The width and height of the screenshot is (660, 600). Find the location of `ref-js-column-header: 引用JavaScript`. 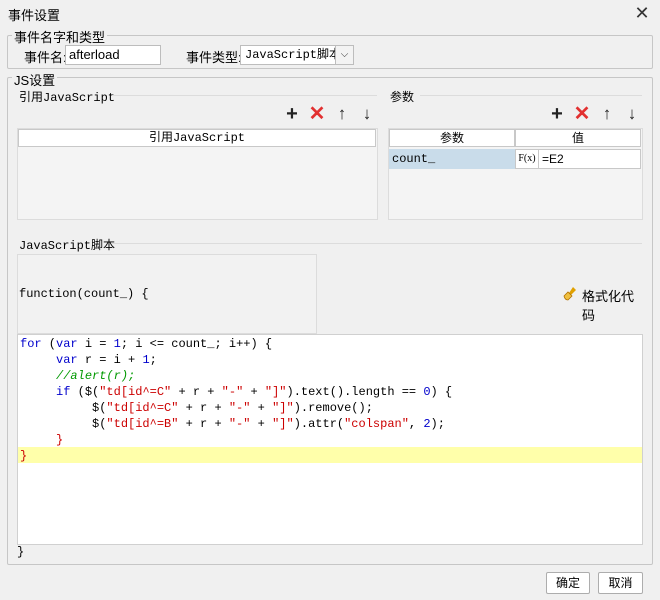

ref-js-column-header: 引用JavaScript is located at coordinates (197, 138).